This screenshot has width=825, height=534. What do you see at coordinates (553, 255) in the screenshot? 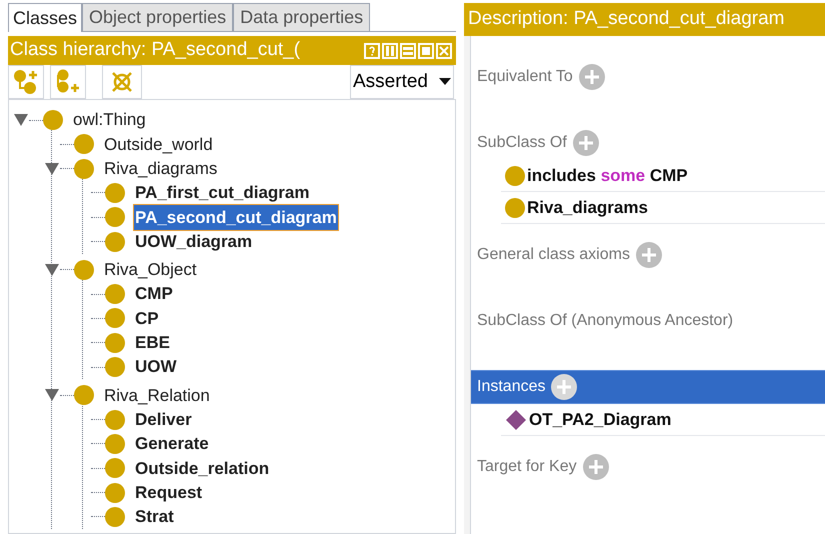
I see `section-label: General class axioms` at bounding box center [553, 255].